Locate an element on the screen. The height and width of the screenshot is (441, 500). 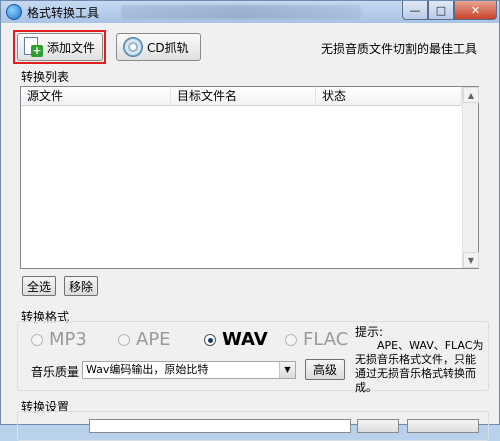
radio-wav: WAV is located at coordinates (236, 339).